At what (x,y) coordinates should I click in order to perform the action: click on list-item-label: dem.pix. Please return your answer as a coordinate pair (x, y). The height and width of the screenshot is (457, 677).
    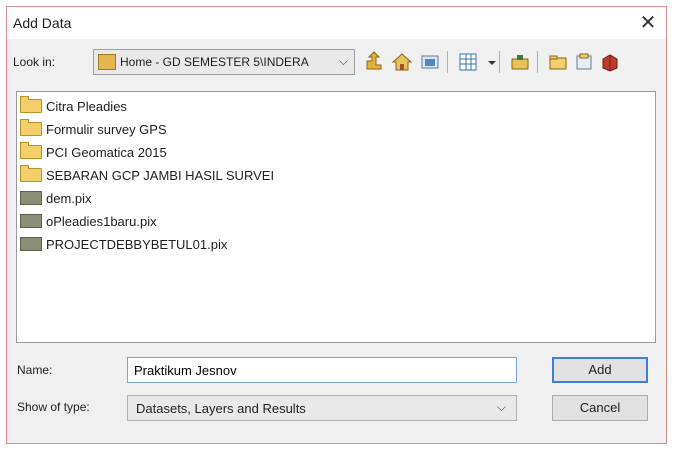
    Looking at the image, I should click on (69, 198).